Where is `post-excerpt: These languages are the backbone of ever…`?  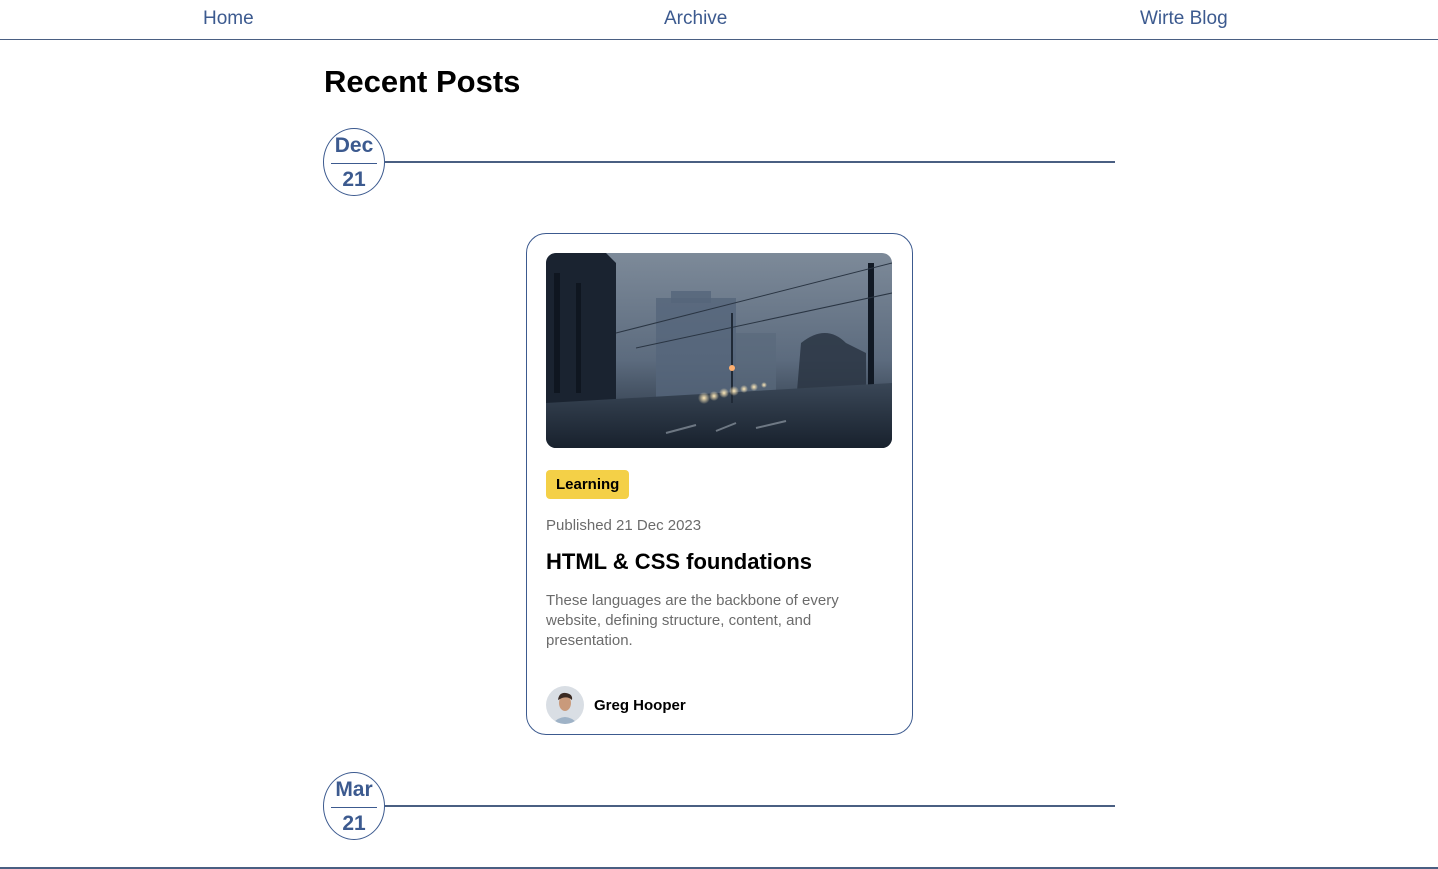 post-excerpt: These languages are the backbone of ever… is located at coordinates (692, 620).